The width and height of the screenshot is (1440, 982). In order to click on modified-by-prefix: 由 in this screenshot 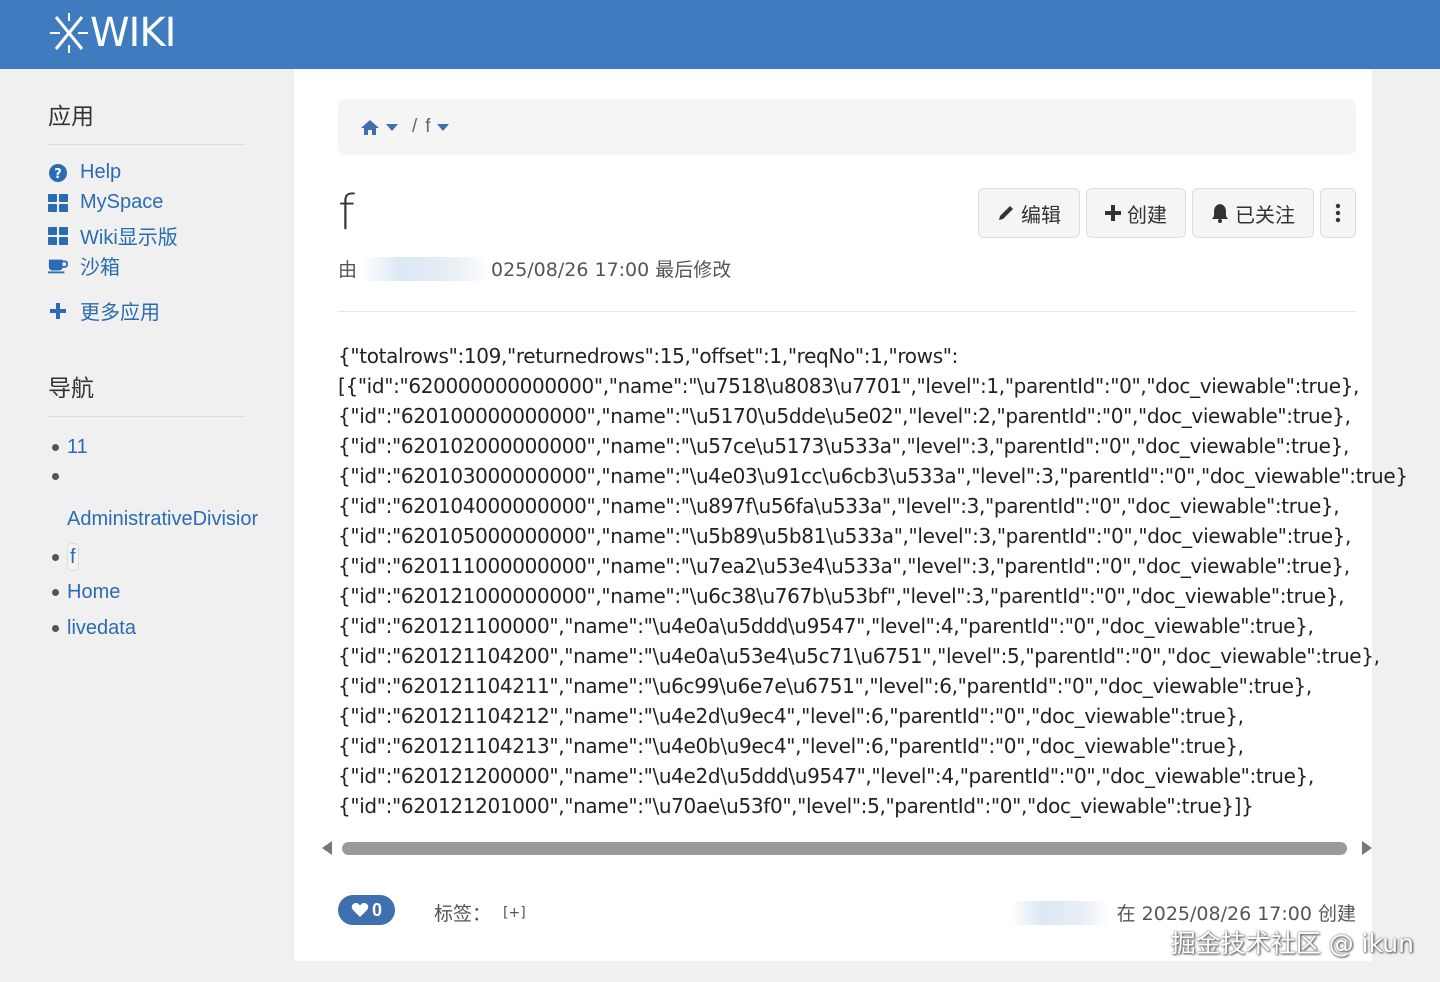, I will do `click(348, 270)`.